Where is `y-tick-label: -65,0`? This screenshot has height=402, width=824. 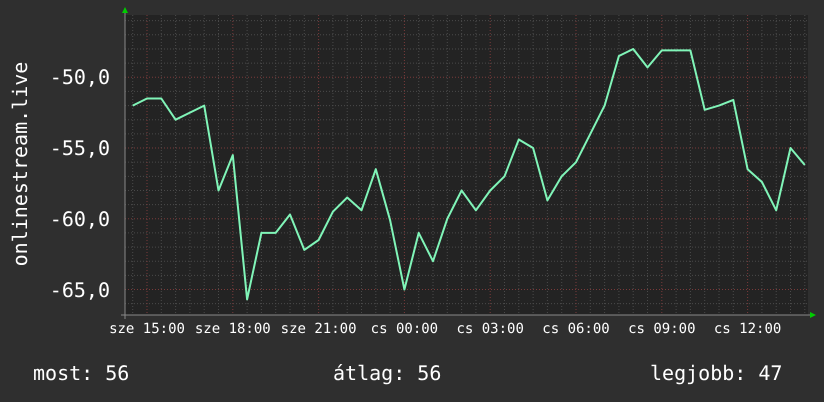
y-tick-label: -65,0 is located at coordinates (79, 290).